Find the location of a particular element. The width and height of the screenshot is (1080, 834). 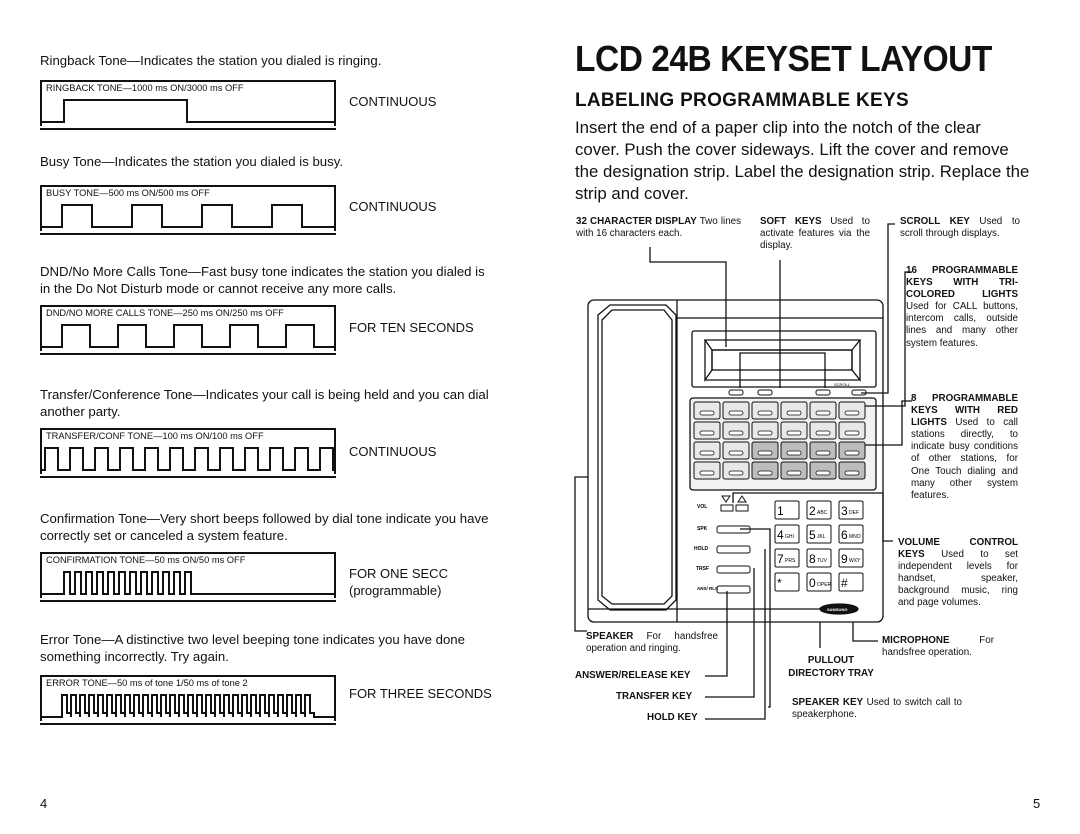

spk-label: SPK is located at coordinates (702, 529).